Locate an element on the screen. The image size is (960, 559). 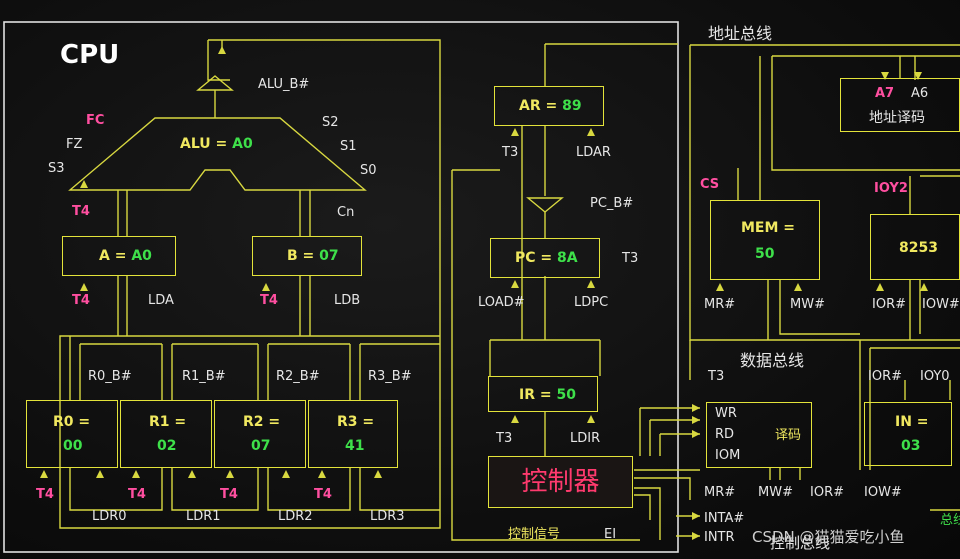
register-a: A = A0 is located at coordinates (119, 256).